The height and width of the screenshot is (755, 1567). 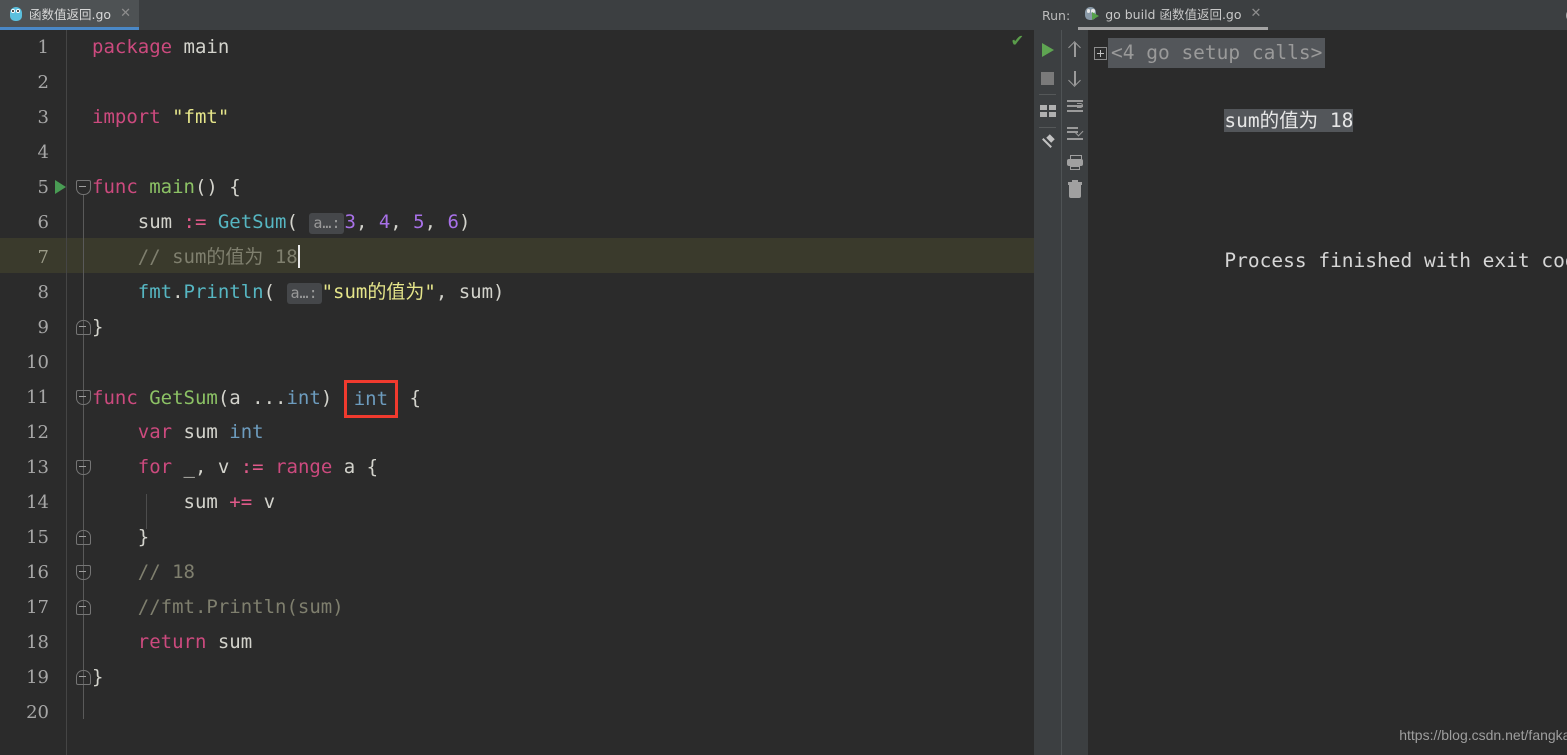 What do you see at coordinates (517, 47) in the screenshot?
I see `code-line: 1 package main` at bounding box center [517, 47].